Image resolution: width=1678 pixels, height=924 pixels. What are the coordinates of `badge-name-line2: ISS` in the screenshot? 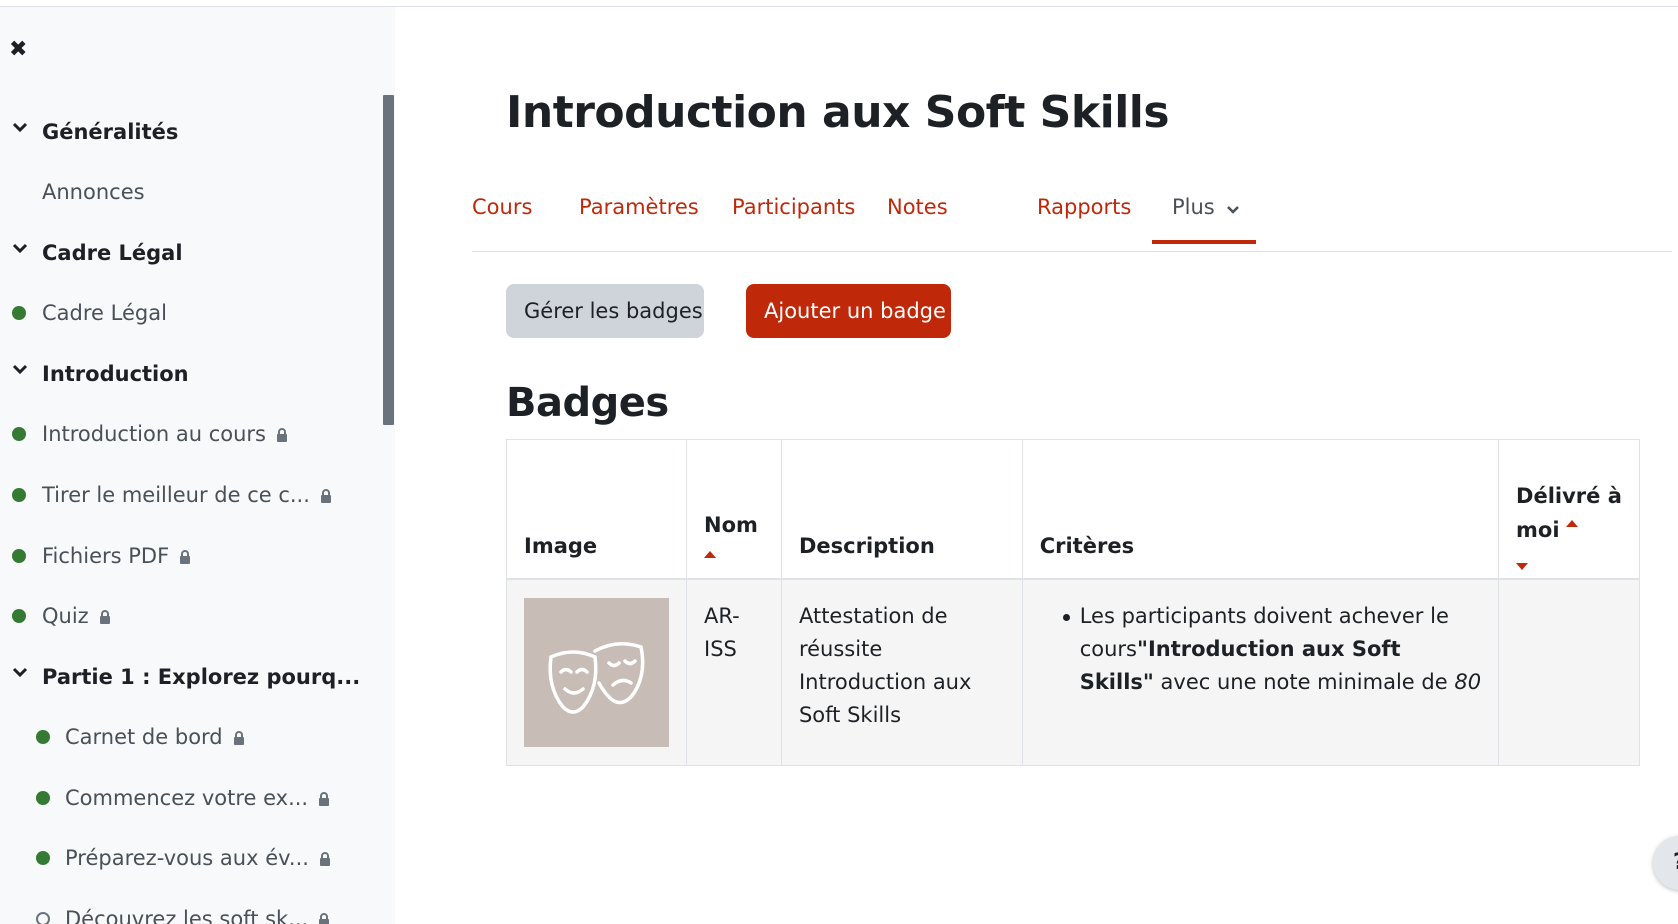 It's located at (720, 648).